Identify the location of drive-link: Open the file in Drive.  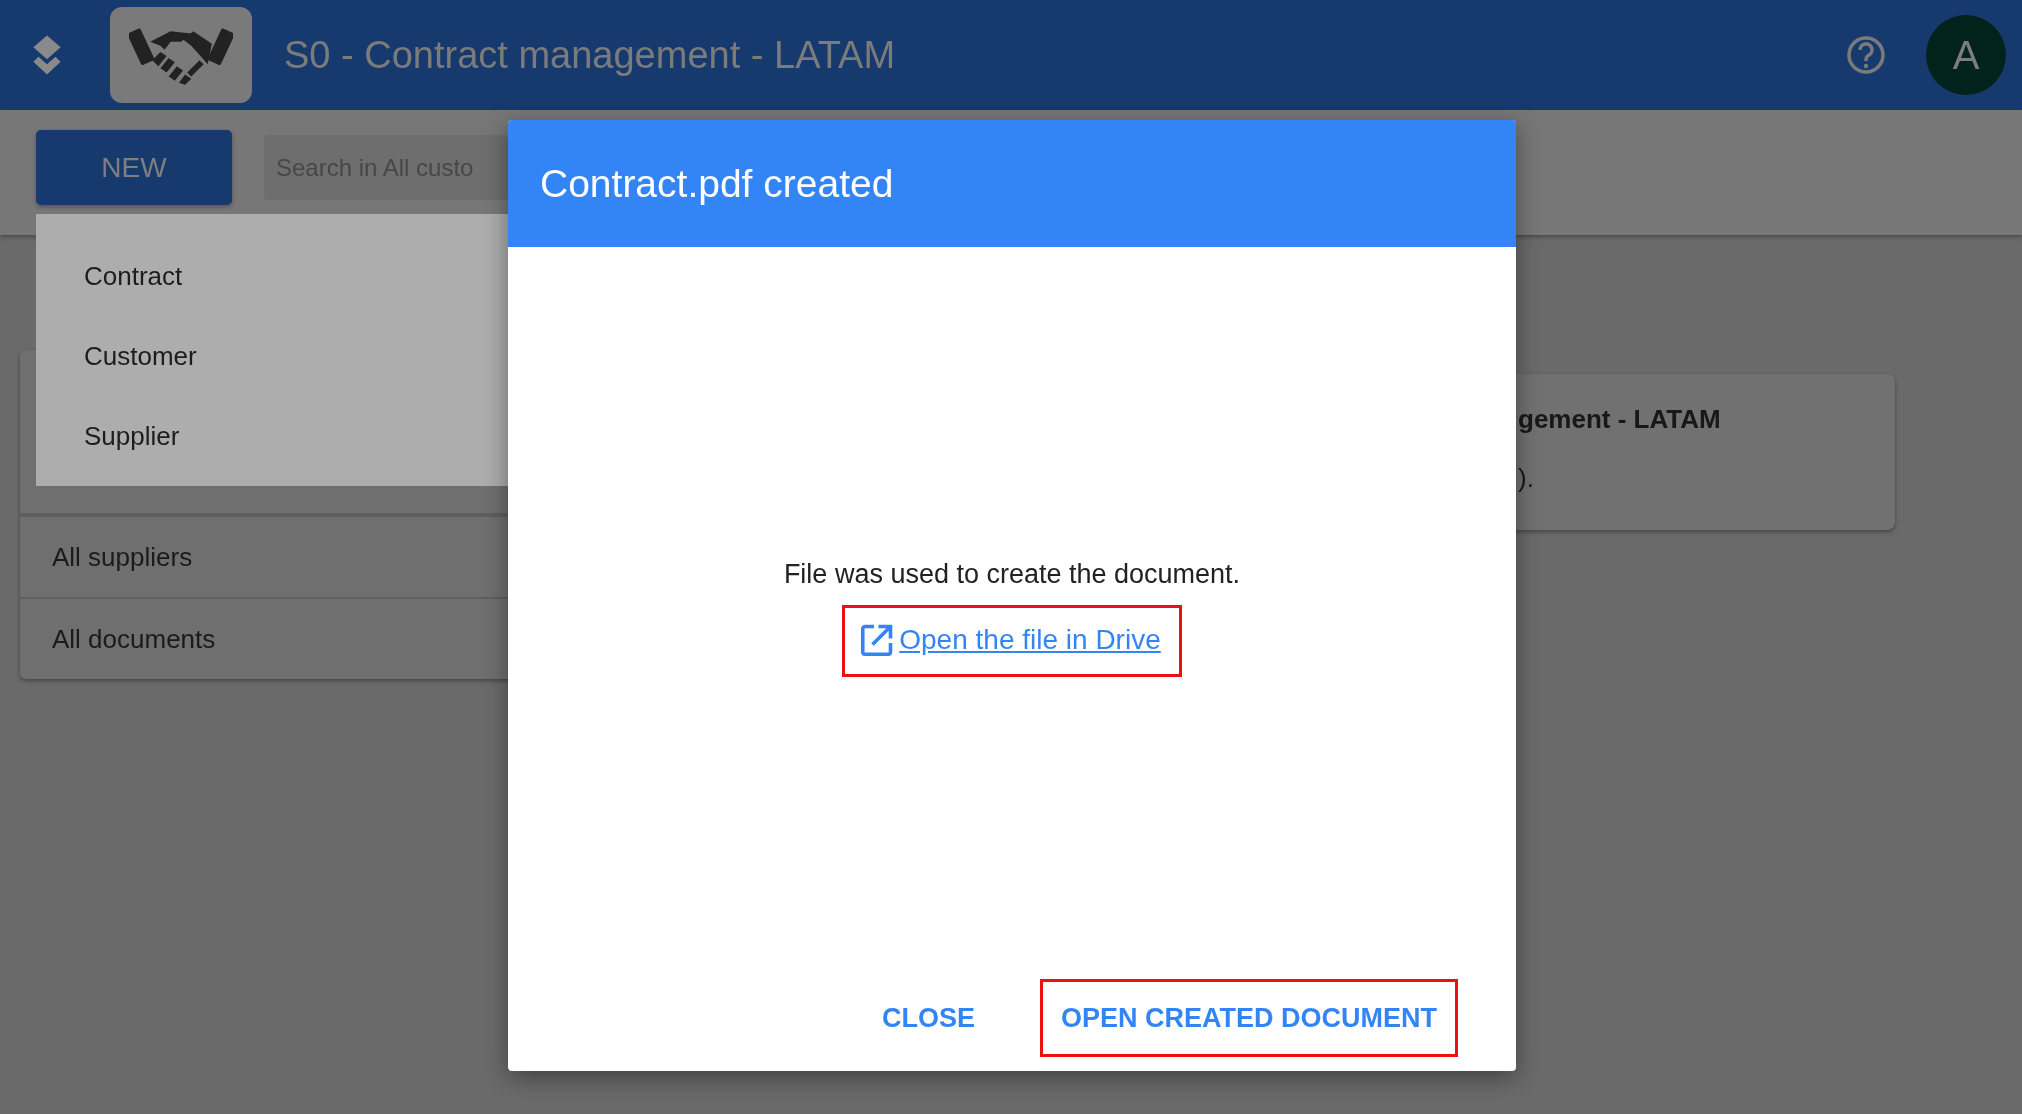
(1030, 640).